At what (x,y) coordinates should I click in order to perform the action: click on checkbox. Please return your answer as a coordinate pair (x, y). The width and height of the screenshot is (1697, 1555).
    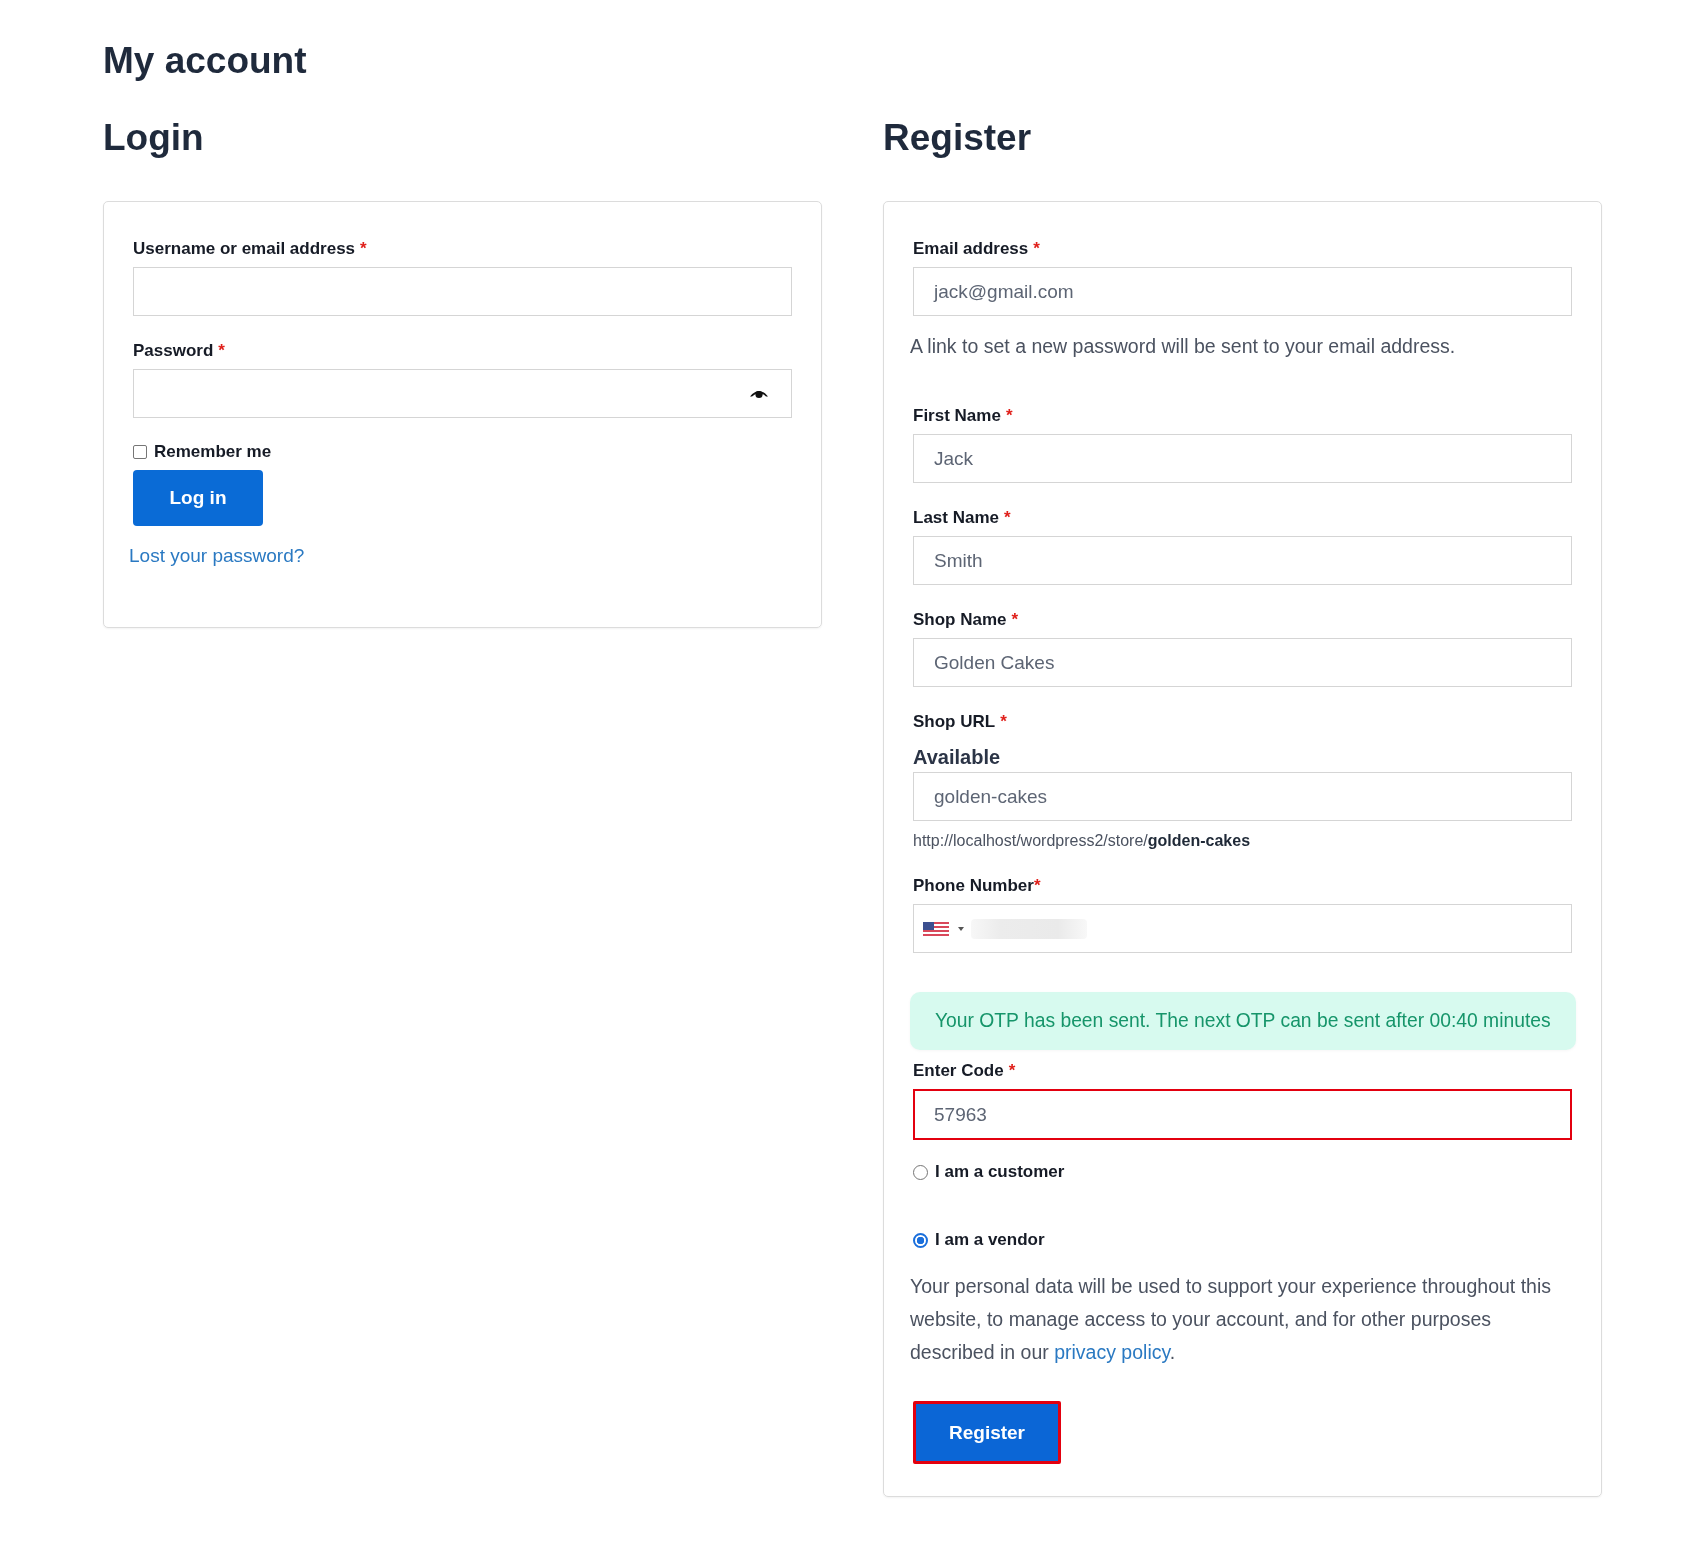
    Looking at the image, I should click on (140, 452).